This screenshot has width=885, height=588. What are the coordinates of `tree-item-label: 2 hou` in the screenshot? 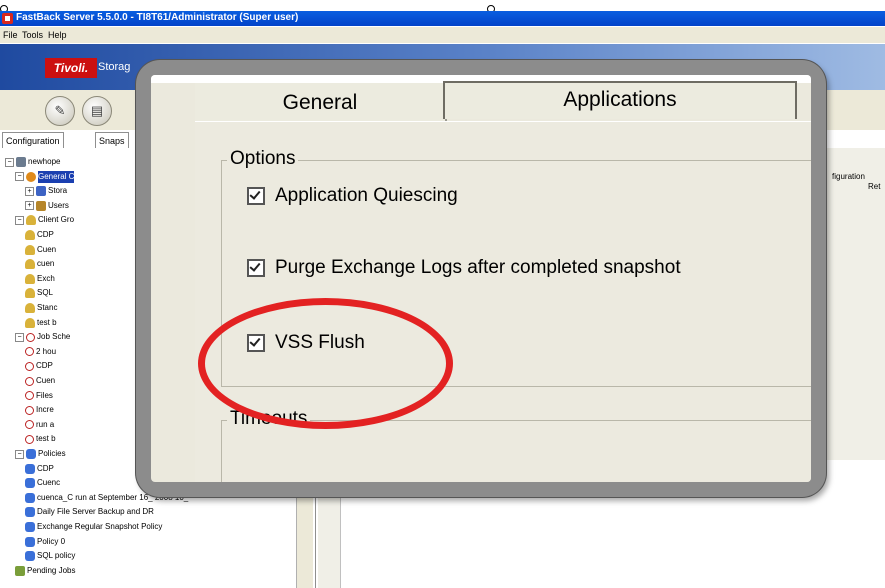 It's located at (46, 351).